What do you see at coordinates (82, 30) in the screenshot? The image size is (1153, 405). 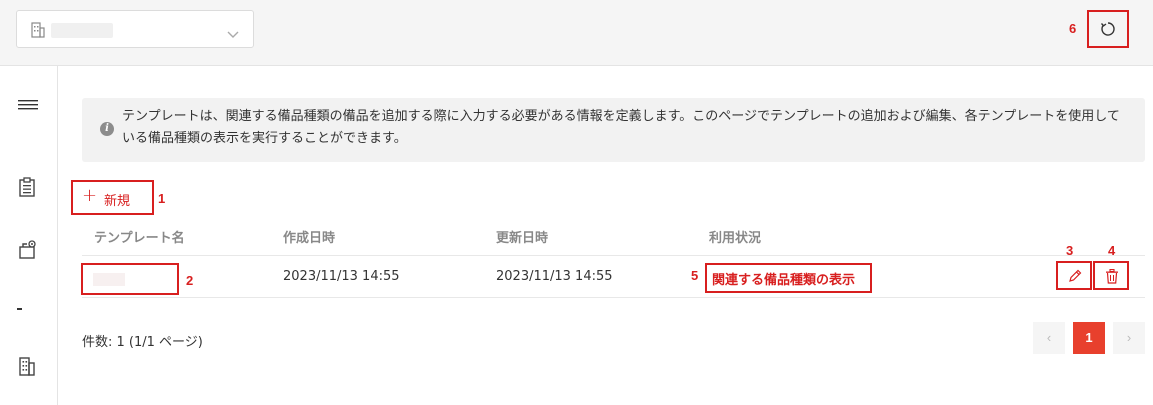 I see `building-select-value: █████` at bounding box center [82, 30].